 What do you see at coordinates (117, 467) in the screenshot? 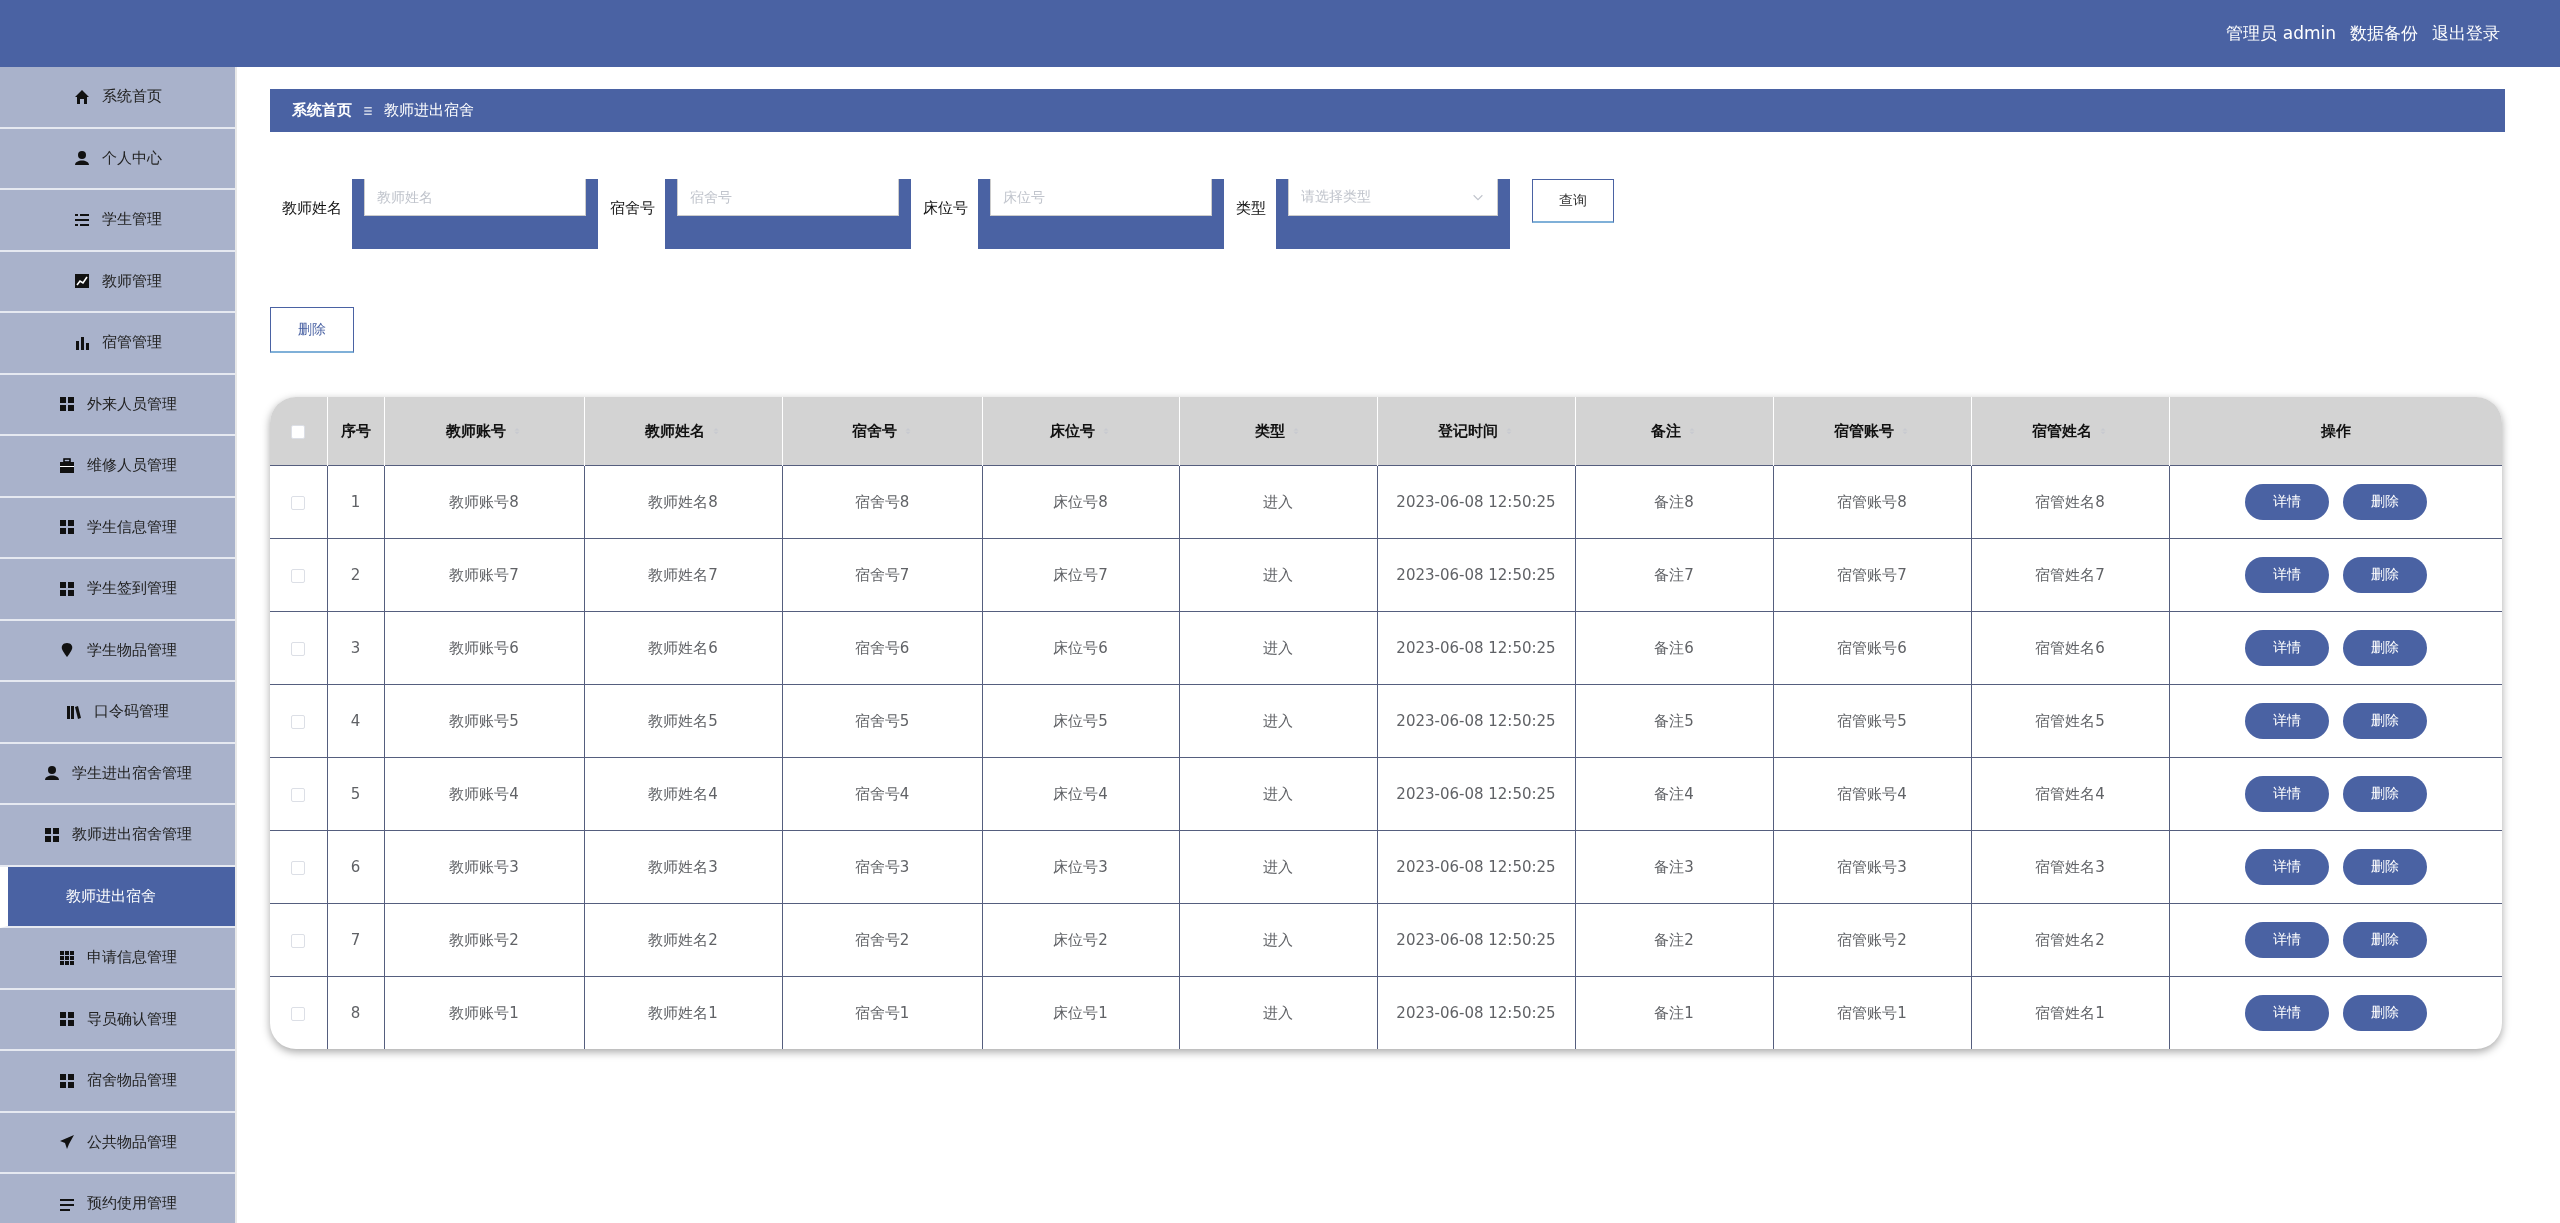
I see `sidebar-item: 维修人员管理` at bounding box center [117, 467].